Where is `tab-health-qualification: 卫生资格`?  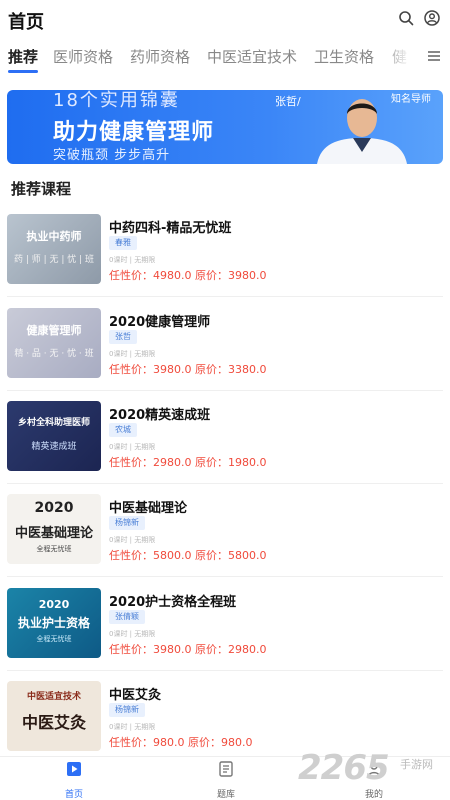 tab-health-qualification: 卫生资格 is located at coordinates (344, 56).